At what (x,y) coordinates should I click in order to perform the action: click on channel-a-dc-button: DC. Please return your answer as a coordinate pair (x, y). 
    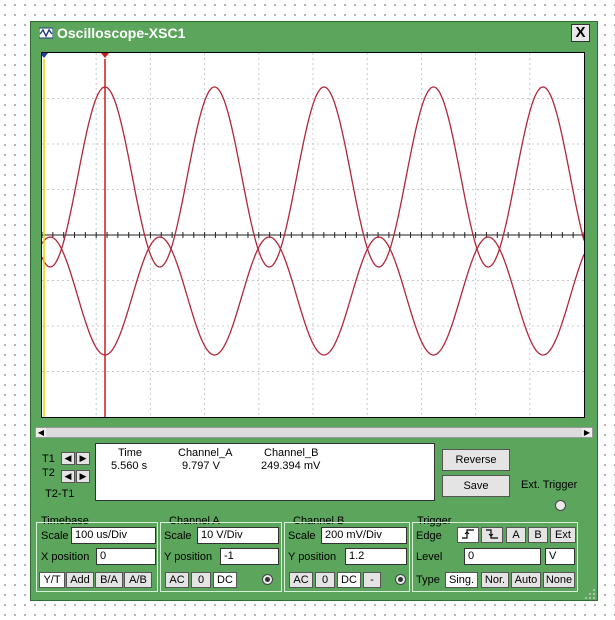
    Looking at the image, I should click on (225, 580).